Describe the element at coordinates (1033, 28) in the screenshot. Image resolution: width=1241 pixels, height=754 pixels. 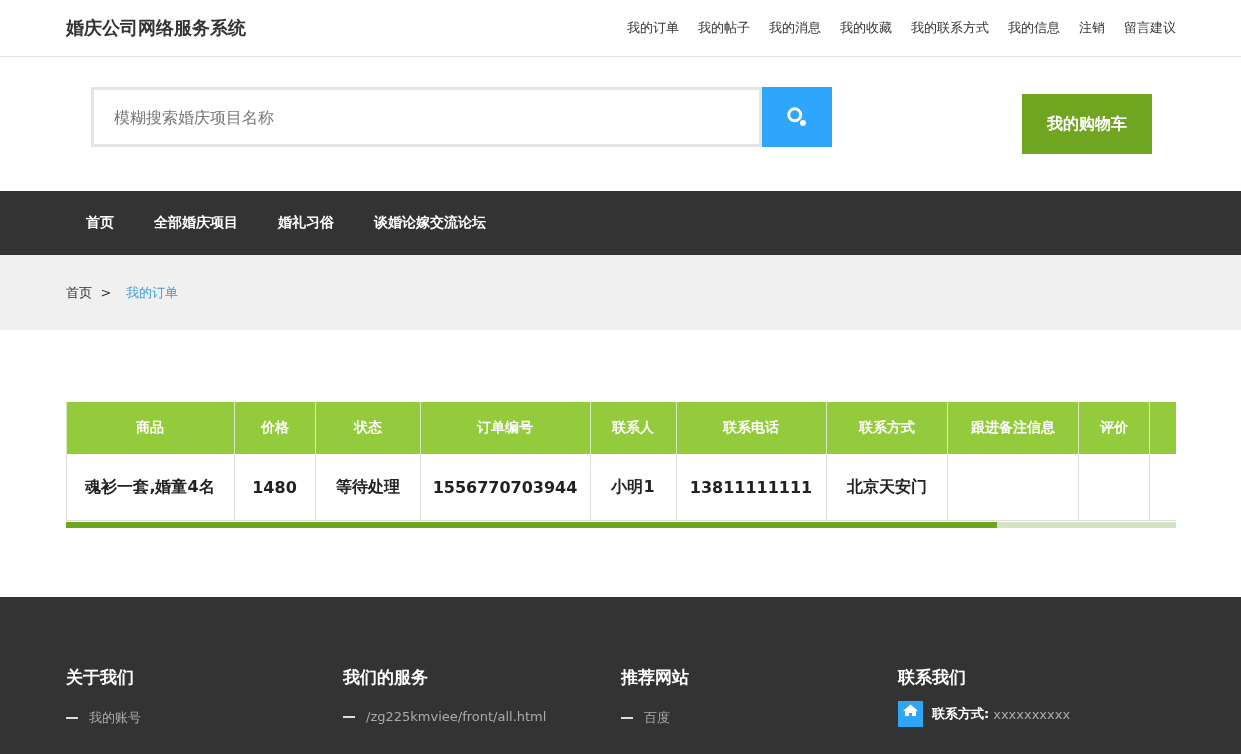
I see `top-nav-link: 我的信息` at that location.